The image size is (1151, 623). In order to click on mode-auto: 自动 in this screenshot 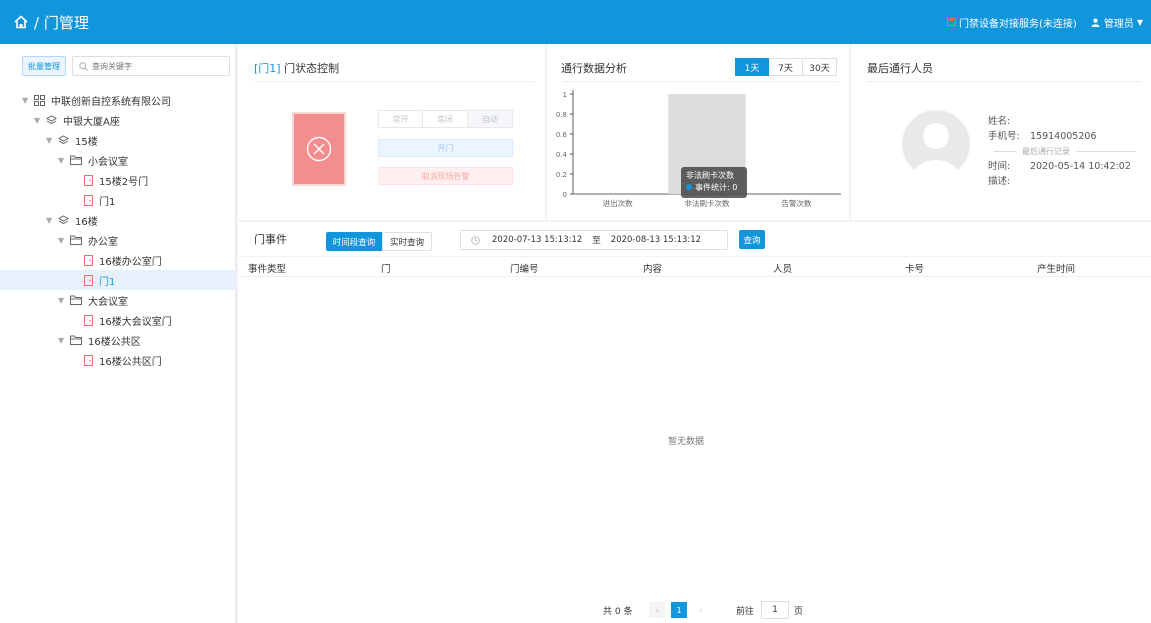, I will do `click(490, 119)`.